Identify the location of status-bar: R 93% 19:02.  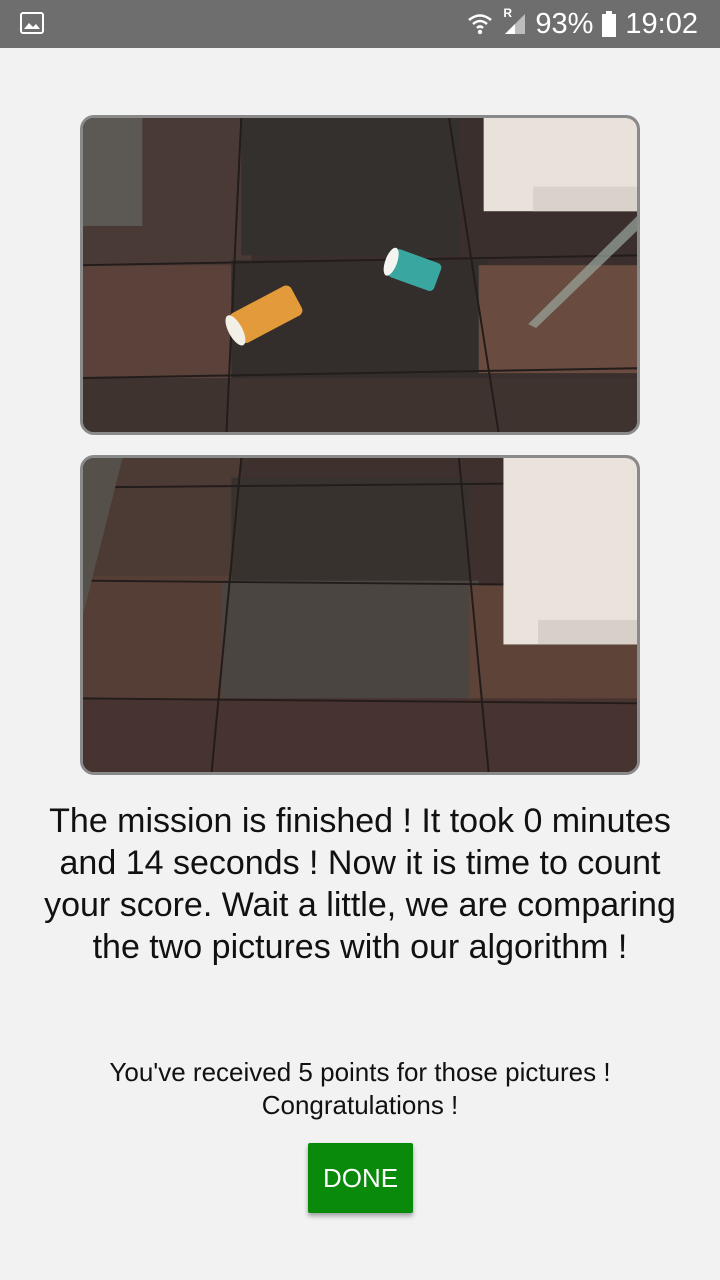
(360, 24).